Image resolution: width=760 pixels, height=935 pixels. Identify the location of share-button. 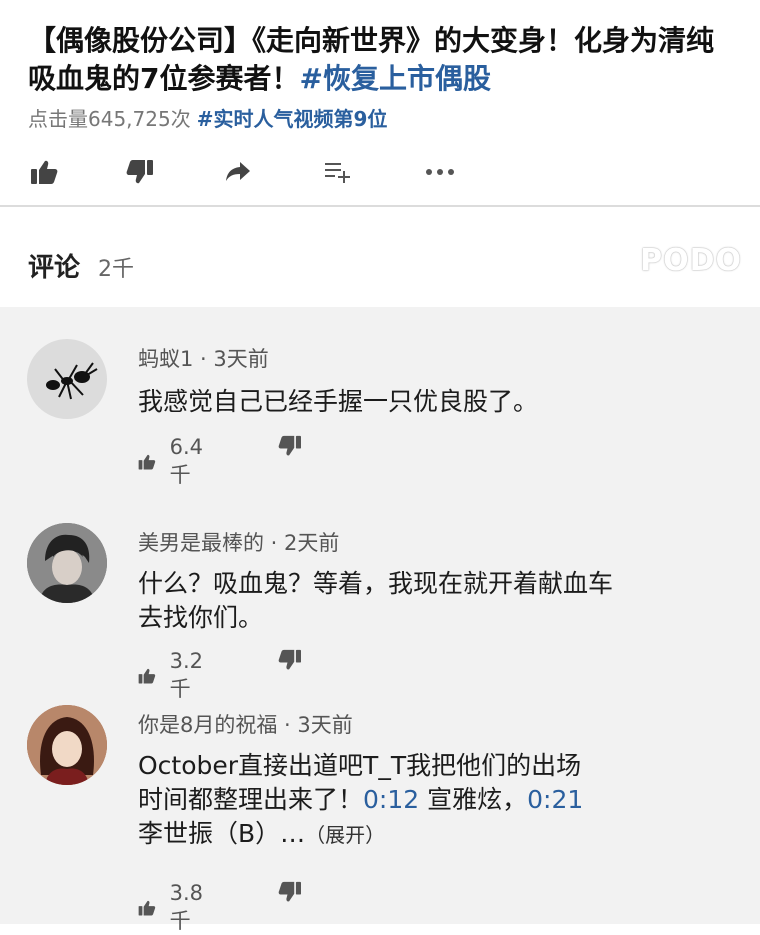
(238, 172).